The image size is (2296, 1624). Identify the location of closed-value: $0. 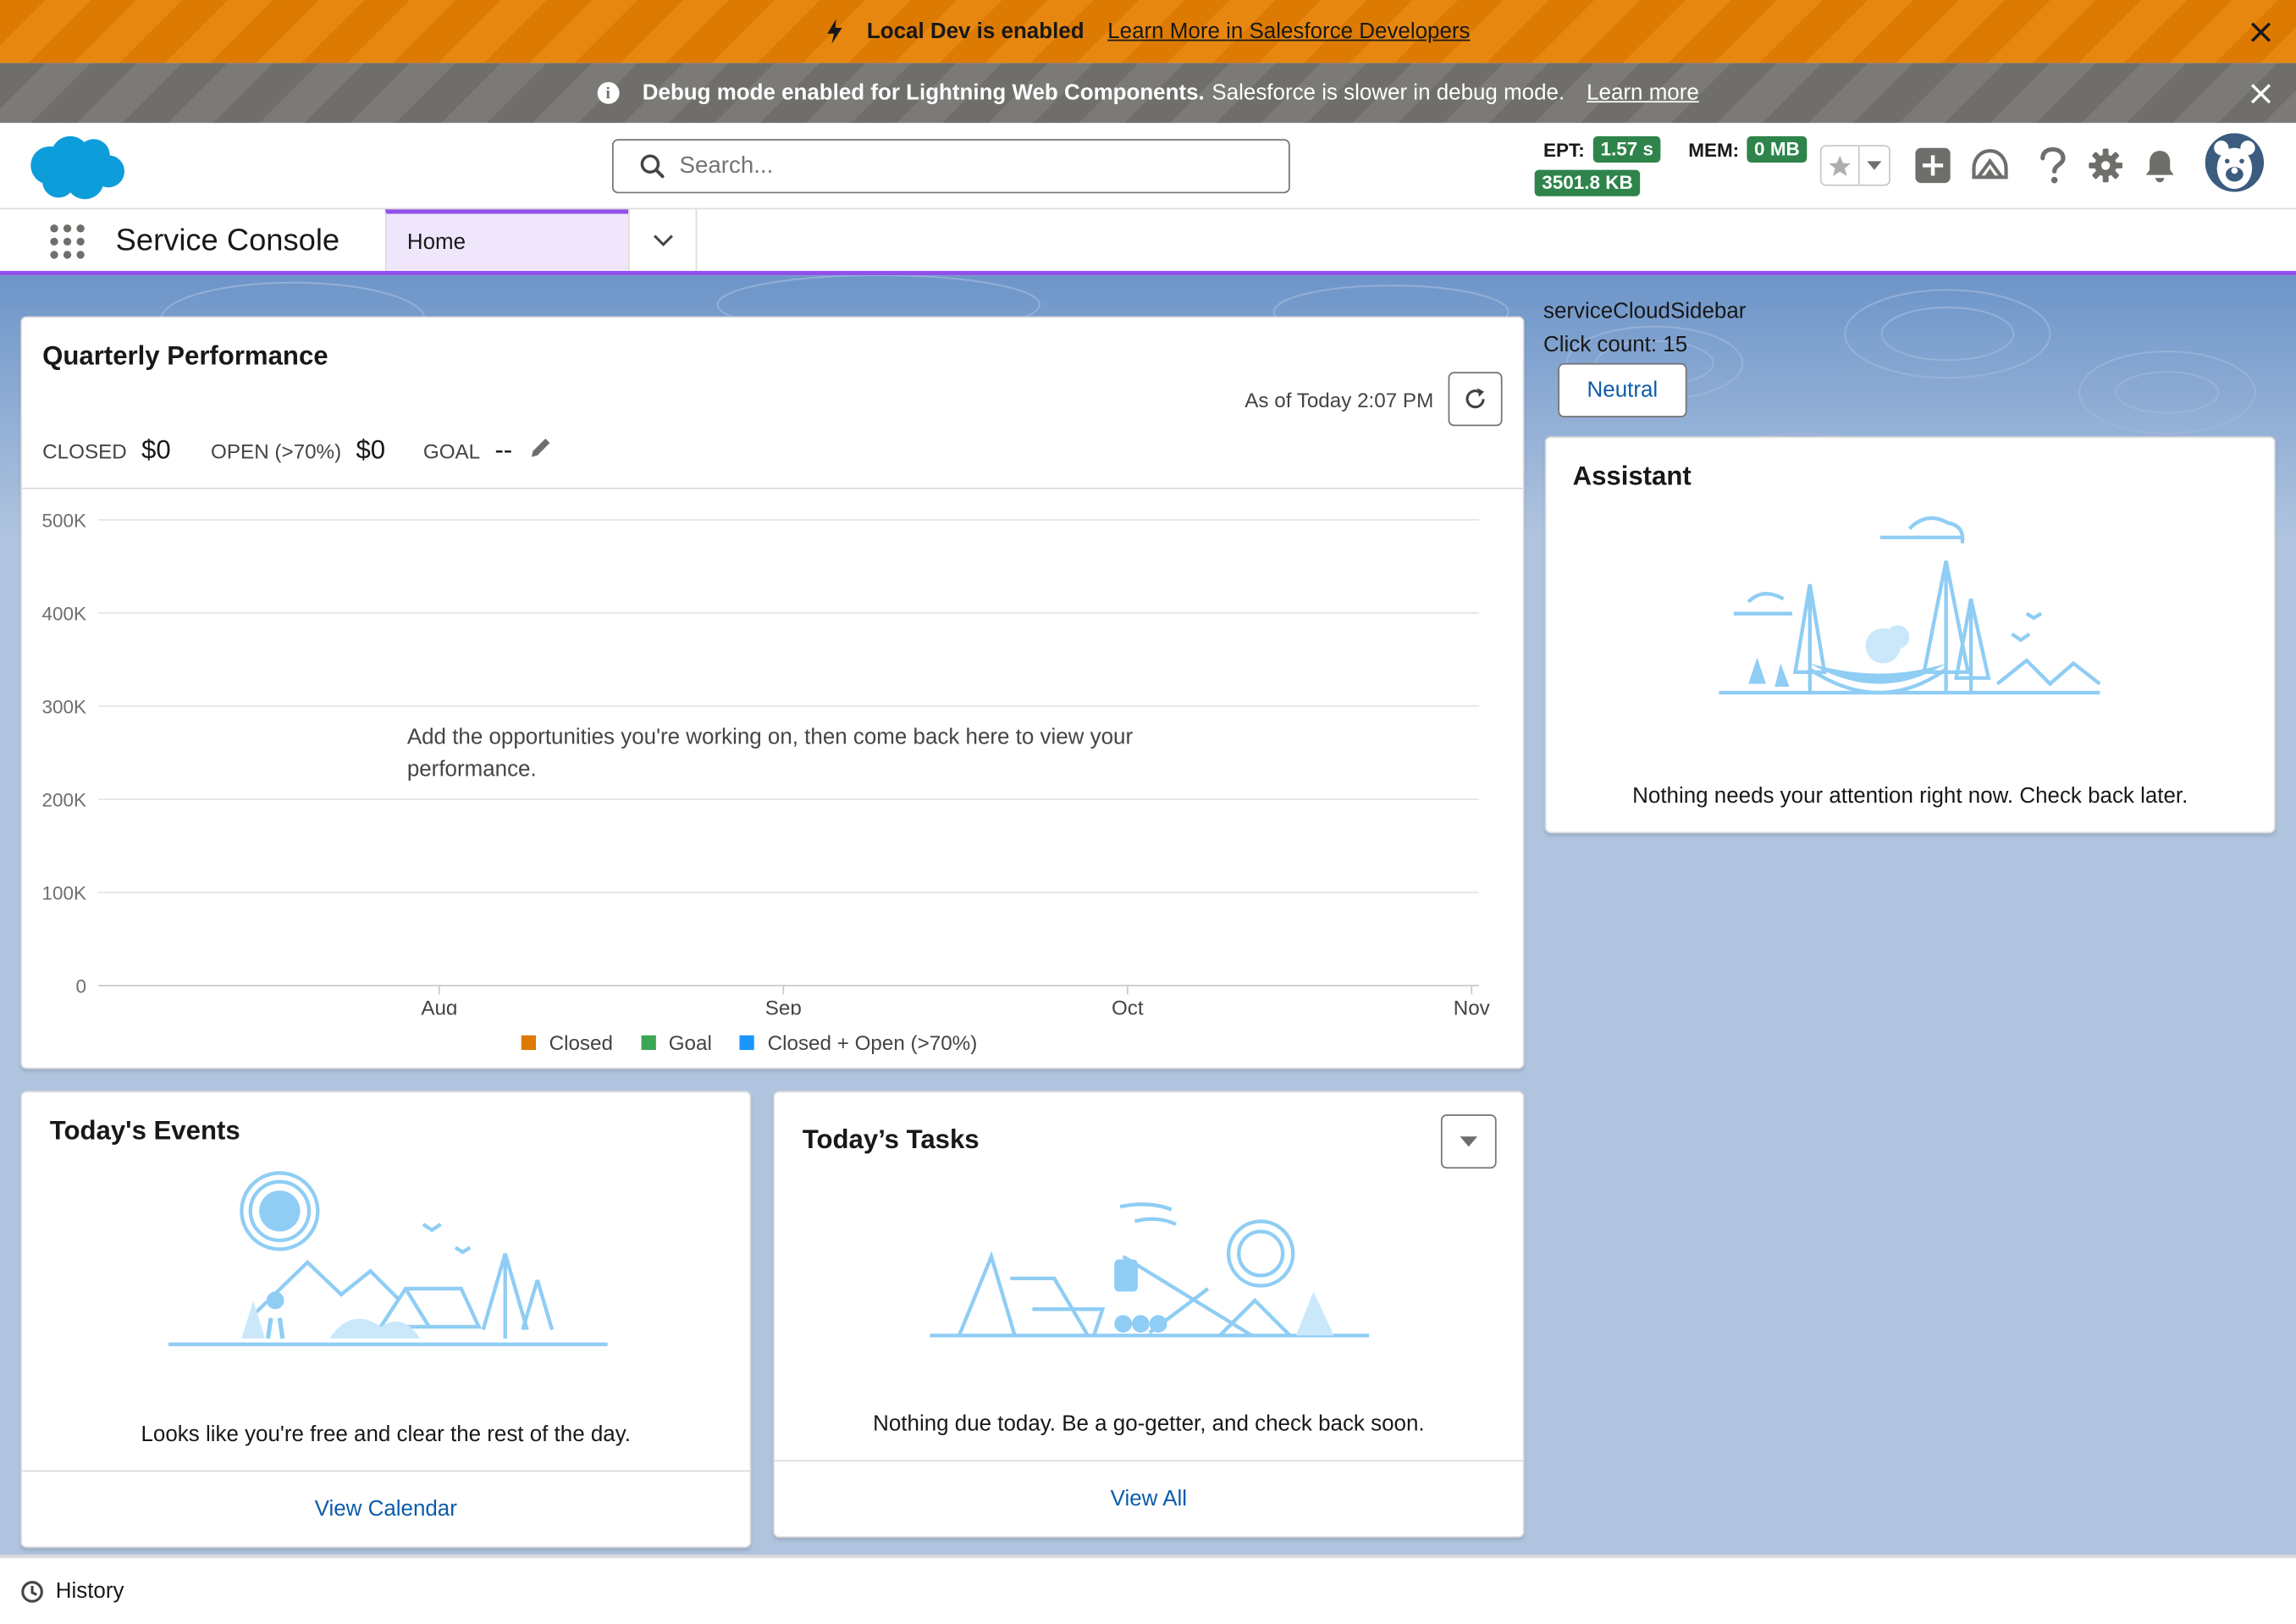
(156, 449).